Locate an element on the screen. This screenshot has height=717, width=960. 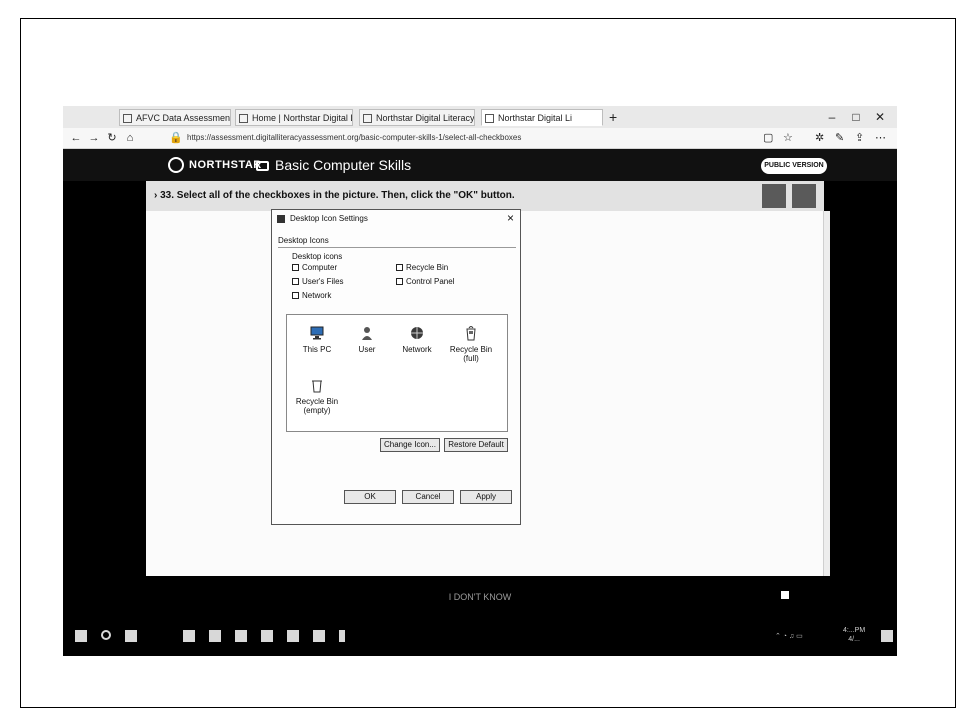
recycle-bin-checkbox: Recycle Bin is located at coordinates (422, 268).